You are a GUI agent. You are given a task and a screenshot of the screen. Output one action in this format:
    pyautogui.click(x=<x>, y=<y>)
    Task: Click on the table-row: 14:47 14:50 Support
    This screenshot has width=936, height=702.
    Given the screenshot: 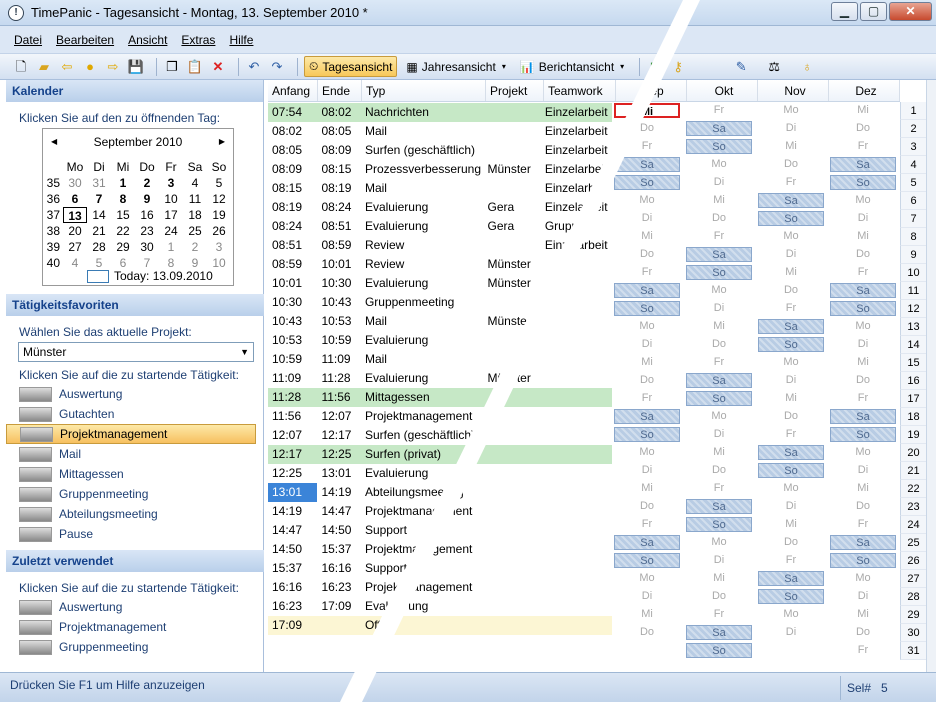 What is the action you would take?
    pyautogui.click(x=440, y=530)
    